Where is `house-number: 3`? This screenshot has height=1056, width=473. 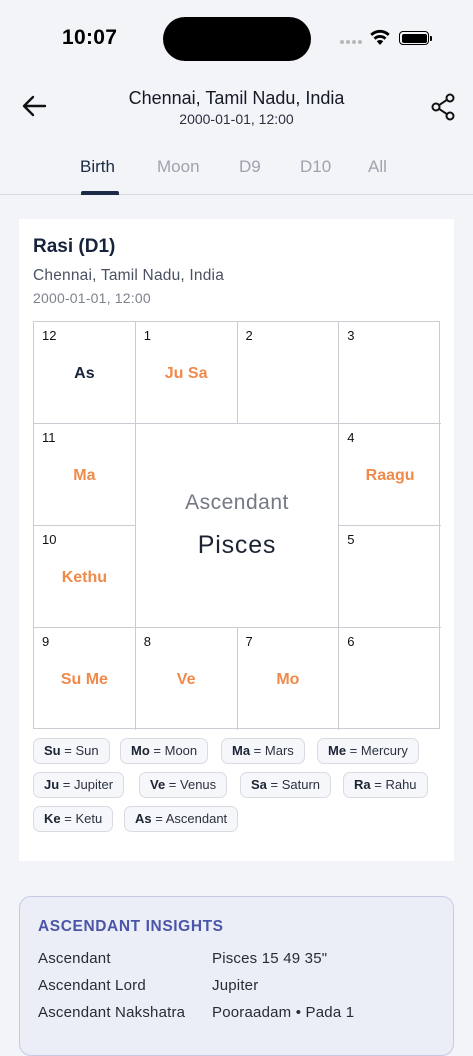
house-number: 3 is located at coordinates (351, 335).